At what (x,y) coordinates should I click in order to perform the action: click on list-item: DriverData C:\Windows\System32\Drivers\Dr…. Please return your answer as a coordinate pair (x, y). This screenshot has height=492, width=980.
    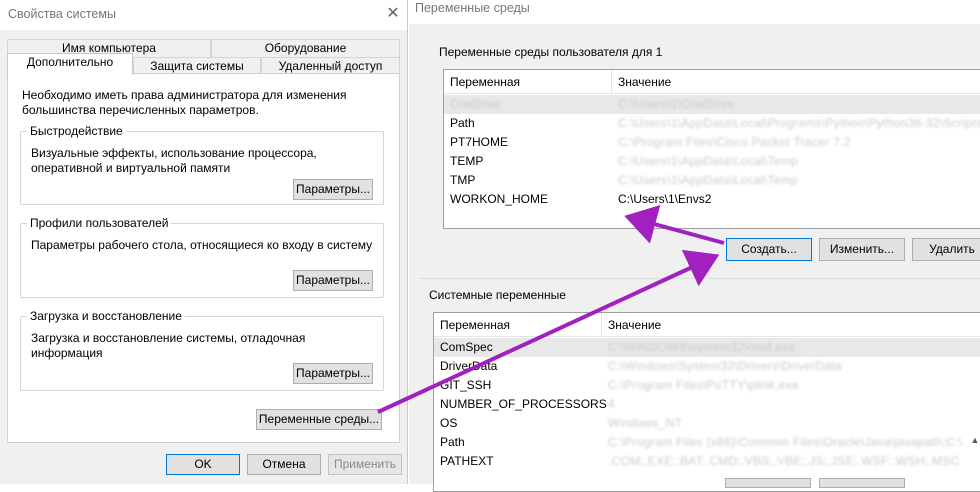
    Looking at the image, I should click on (707, 366).